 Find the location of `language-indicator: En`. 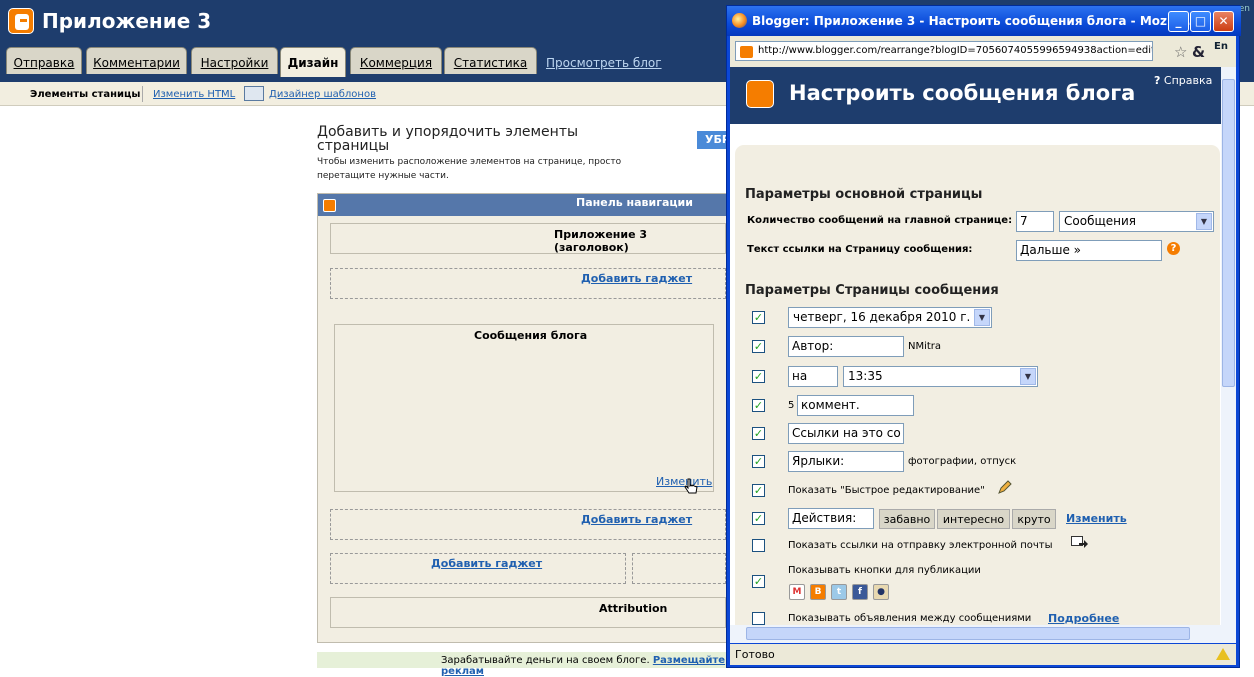

language-indicator: En is located at coordinates (1221, 46).